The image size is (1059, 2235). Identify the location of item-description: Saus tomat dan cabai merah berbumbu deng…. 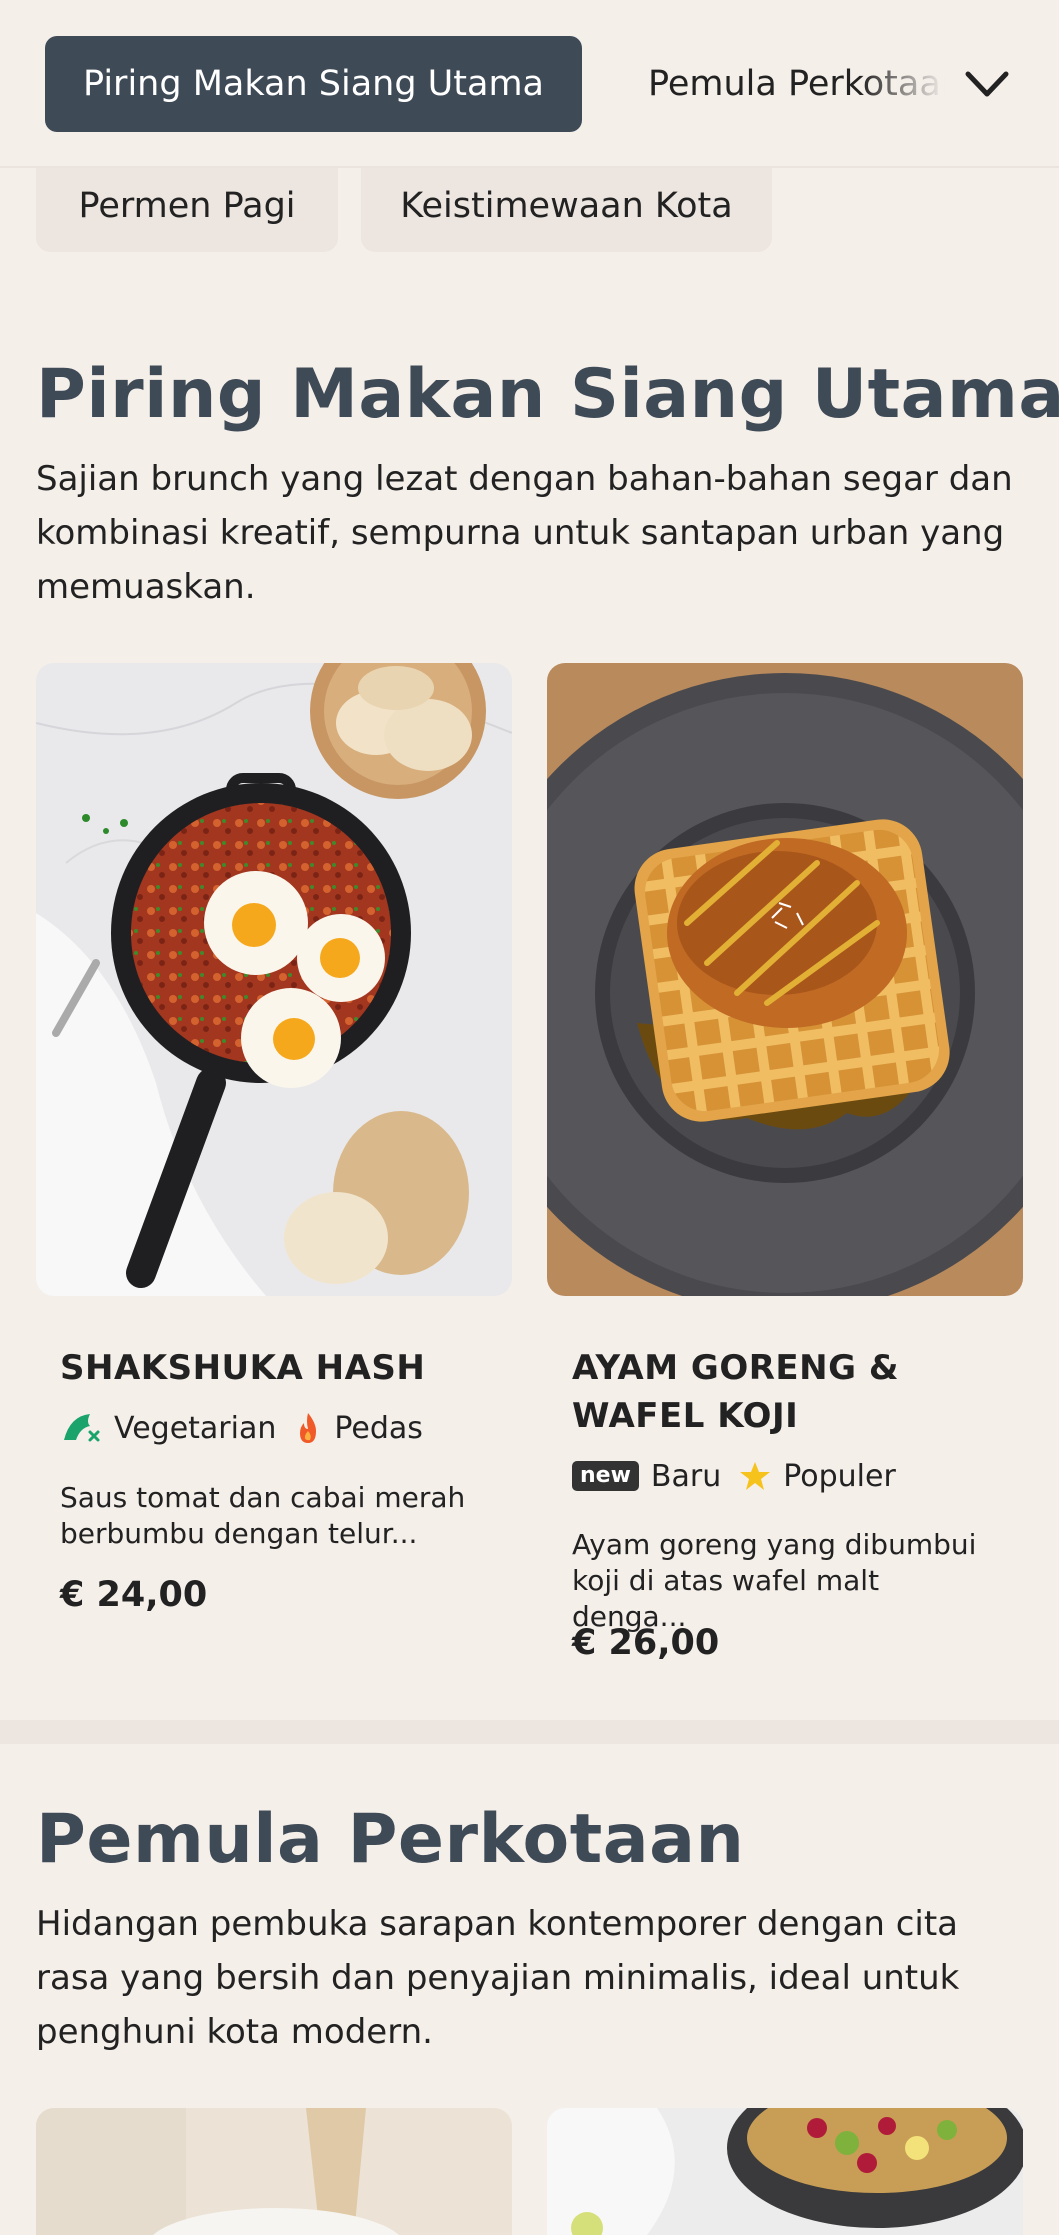
(263, 1515).